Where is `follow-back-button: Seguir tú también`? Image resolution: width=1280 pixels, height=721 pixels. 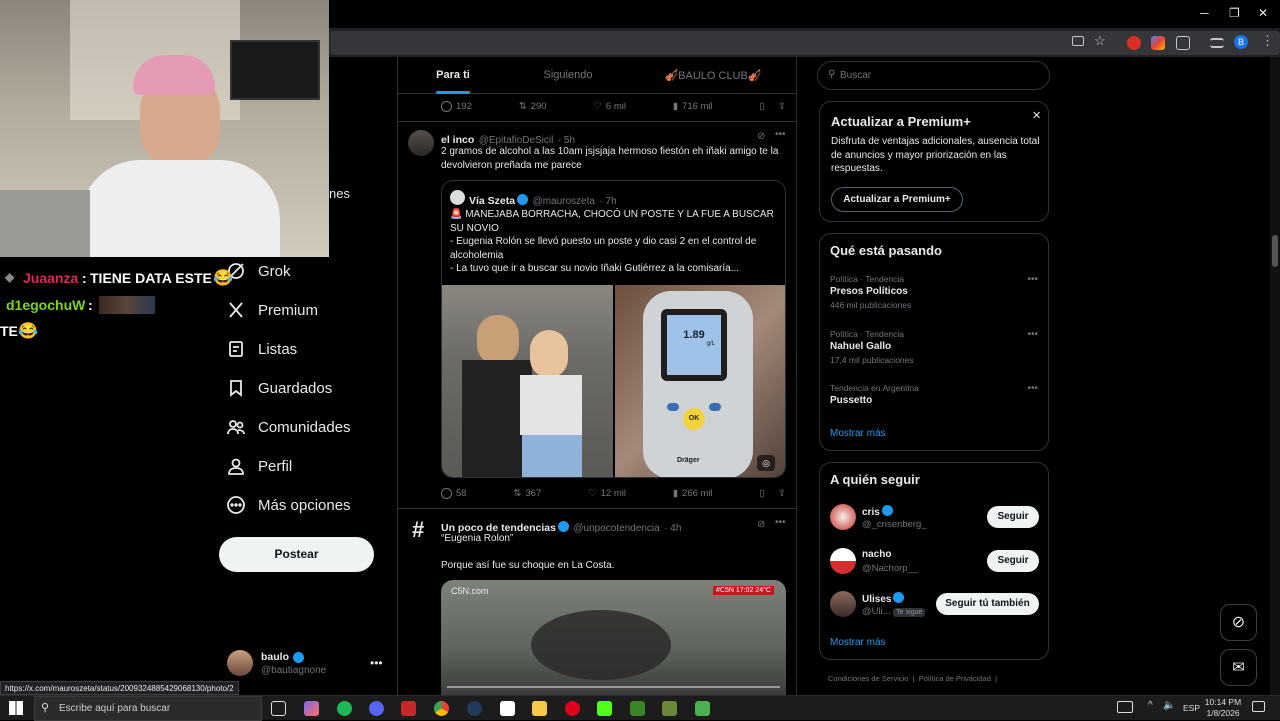 follow-back-button: Seguir tú también is located at coordinates (987, 604).